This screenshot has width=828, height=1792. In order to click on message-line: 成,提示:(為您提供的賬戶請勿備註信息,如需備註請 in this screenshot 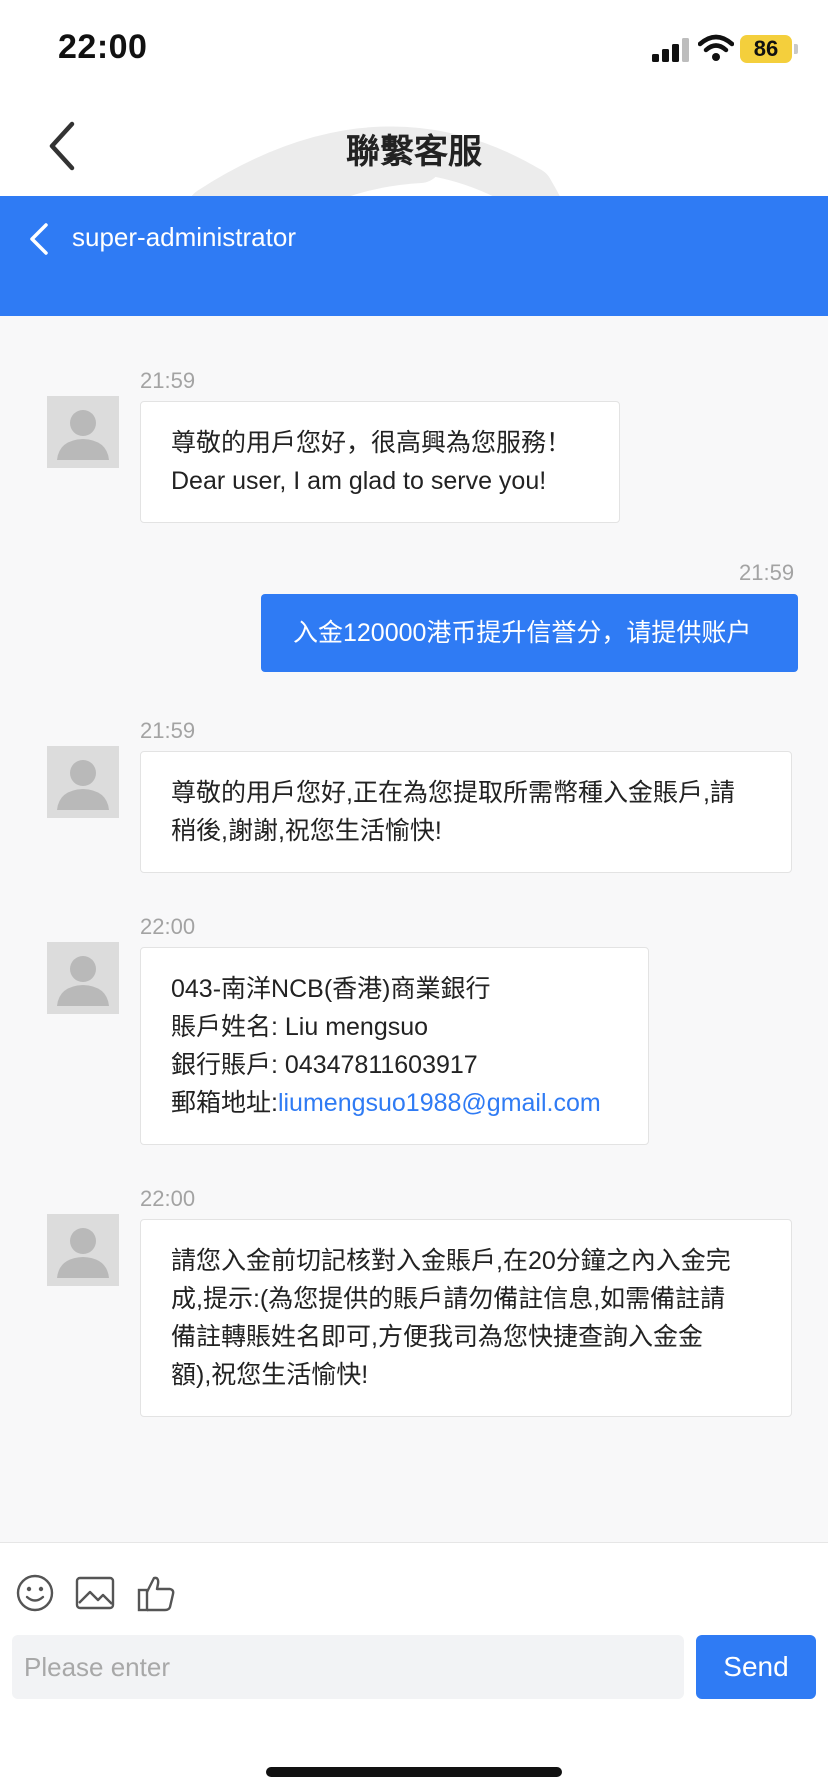, I will do `click(448, 1299)`.